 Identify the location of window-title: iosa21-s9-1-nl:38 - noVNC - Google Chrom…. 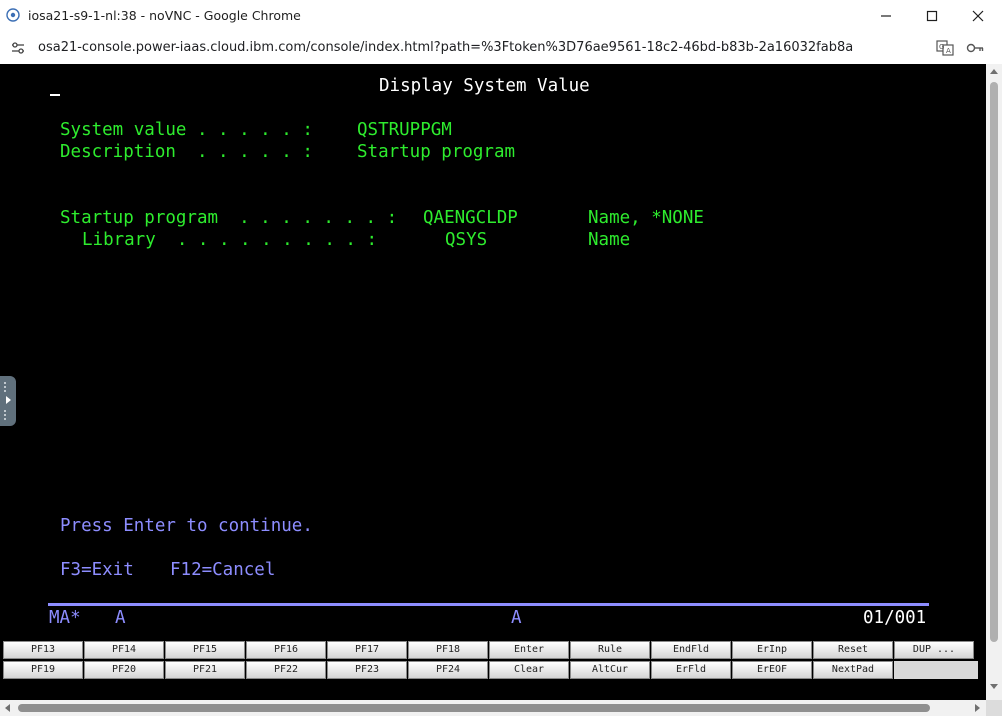
(164, 15).